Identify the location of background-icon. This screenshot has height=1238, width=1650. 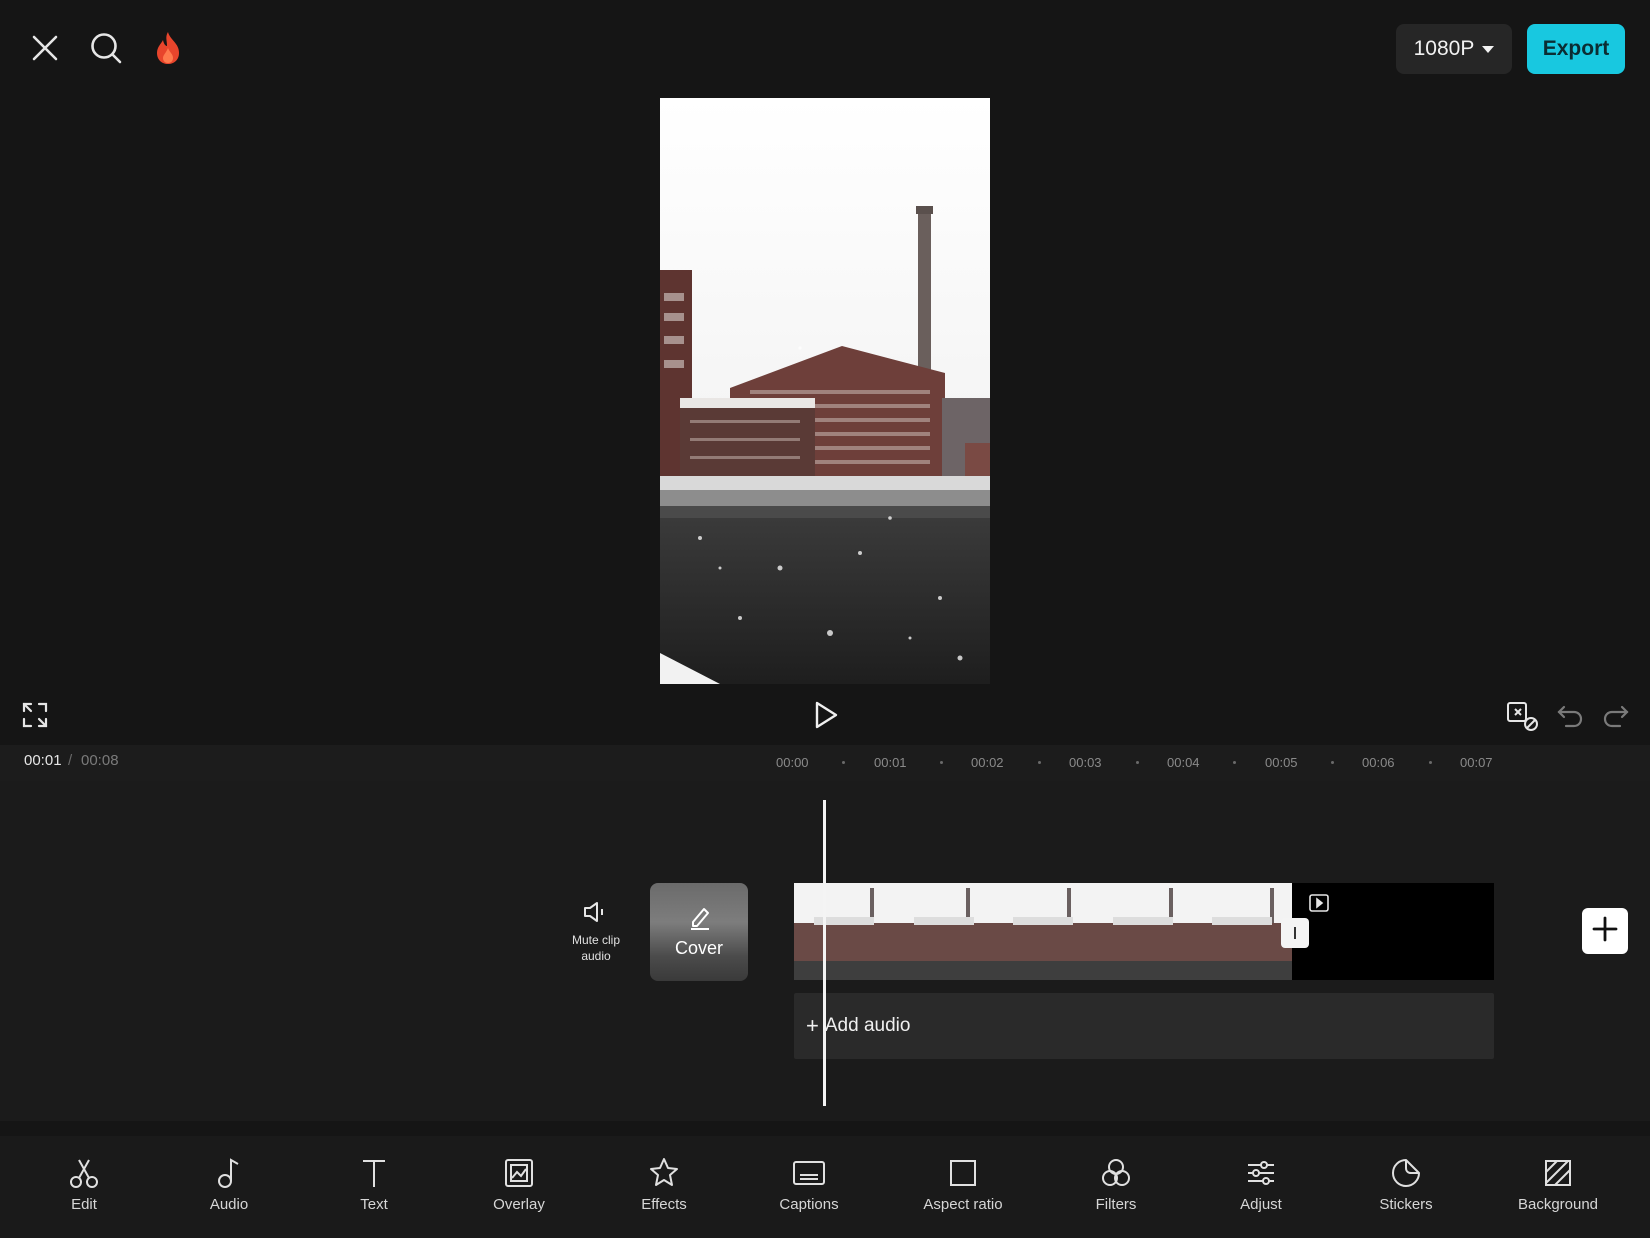
(1558, 1173).